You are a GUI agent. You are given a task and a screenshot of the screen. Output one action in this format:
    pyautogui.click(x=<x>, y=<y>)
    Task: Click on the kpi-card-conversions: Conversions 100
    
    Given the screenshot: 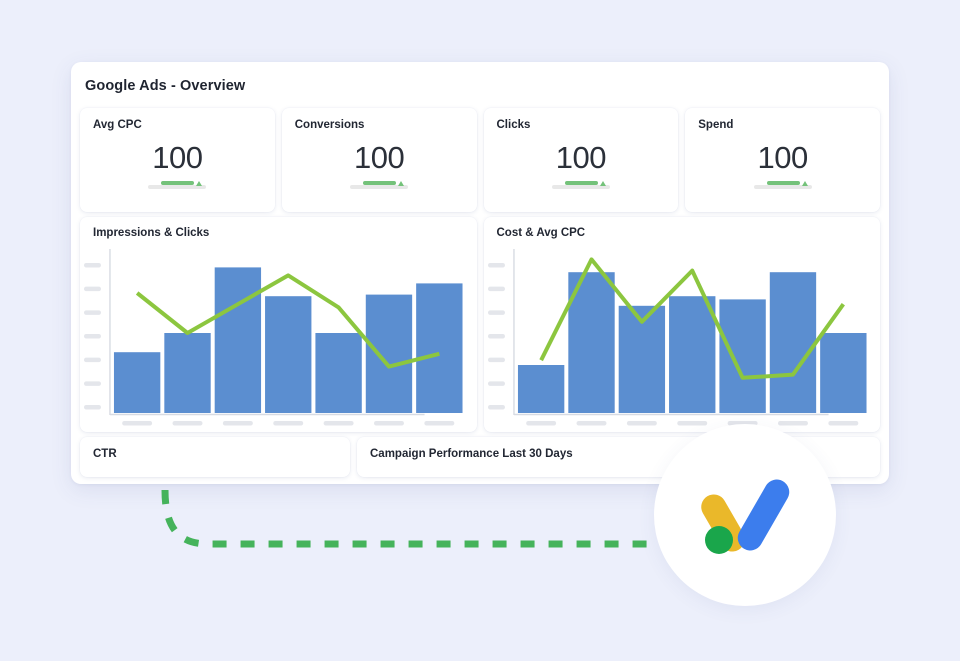 What is the action you would take?
    pyautogui.click(x=379, y=160)
    